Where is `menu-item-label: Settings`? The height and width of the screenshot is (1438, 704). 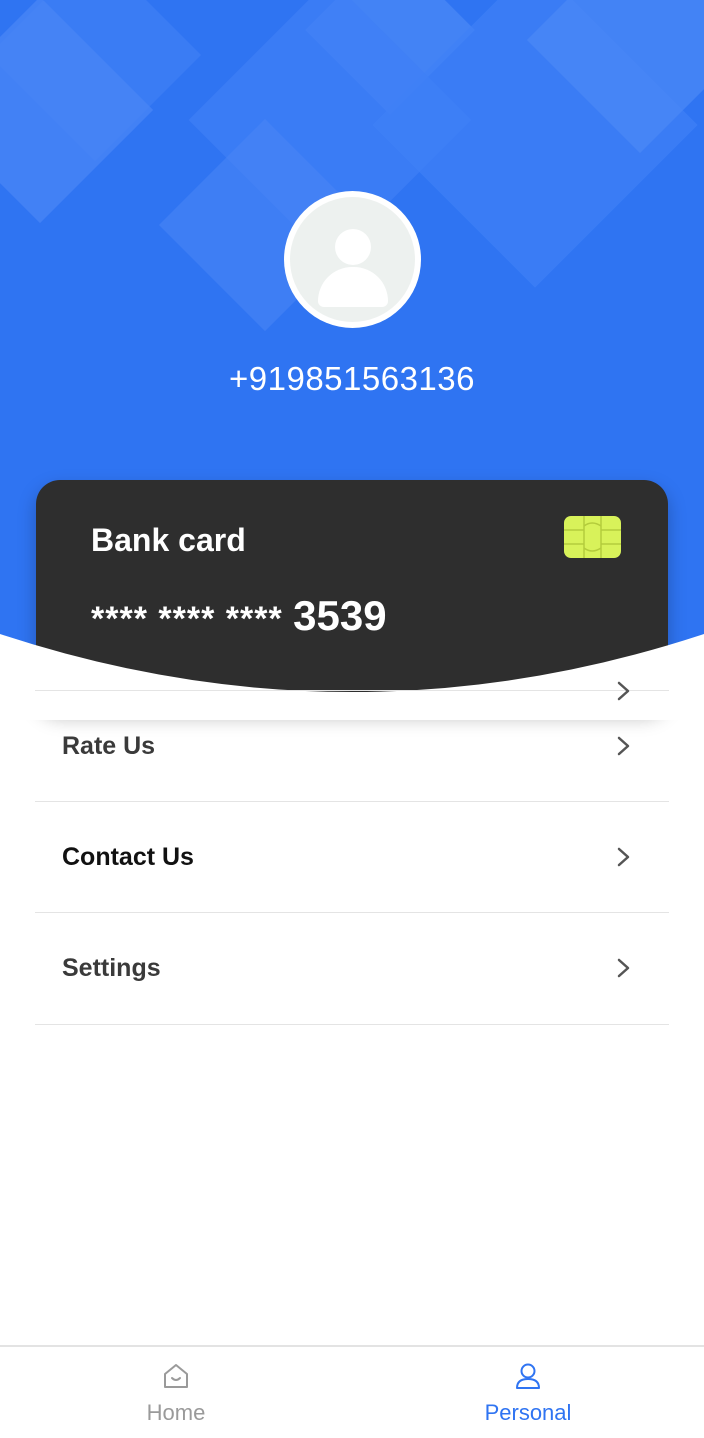 menu-item-label: Settings is located at coordinates (111, 968).